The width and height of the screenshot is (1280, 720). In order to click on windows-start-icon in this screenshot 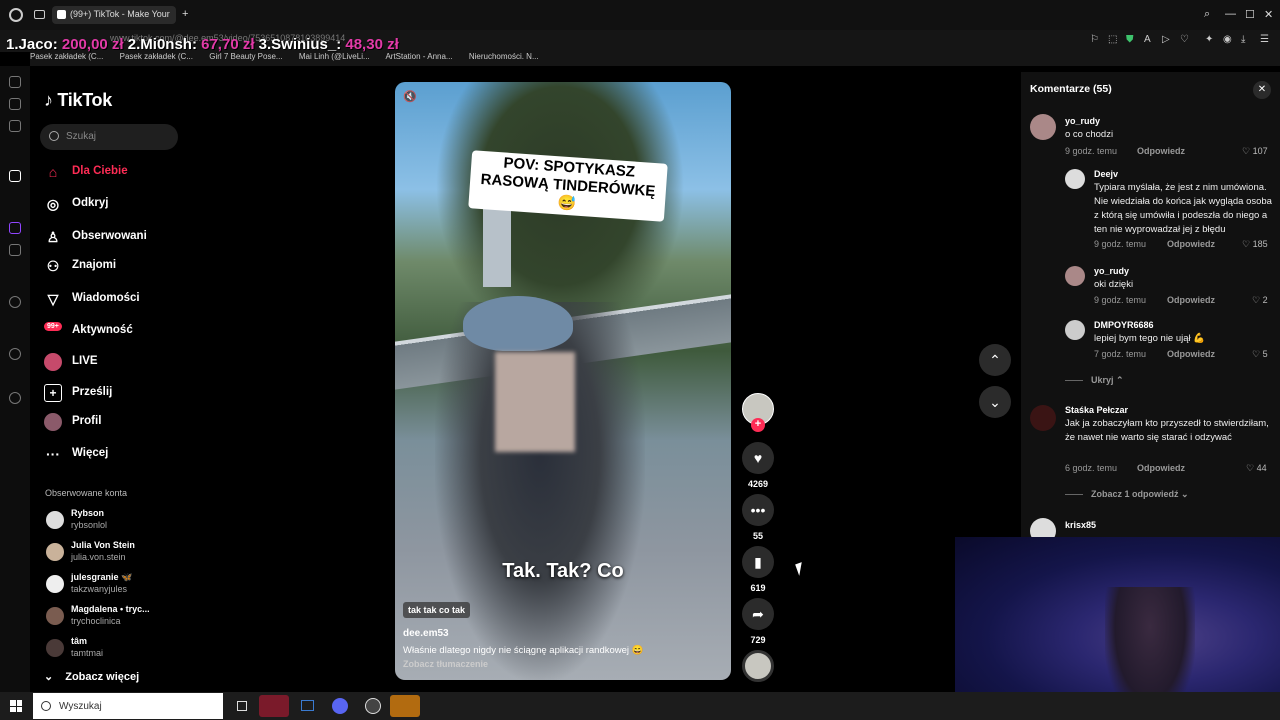, I will do `click(16, 706)`.